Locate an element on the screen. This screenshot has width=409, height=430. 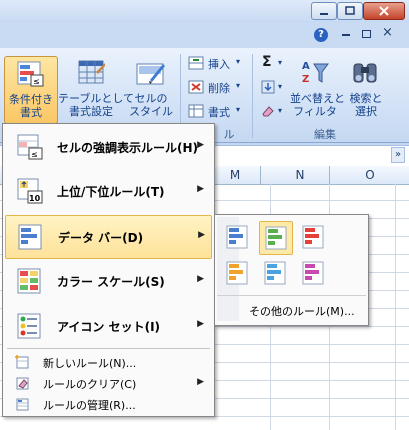
data-bar-gallery is located at coordinates (279, 255).